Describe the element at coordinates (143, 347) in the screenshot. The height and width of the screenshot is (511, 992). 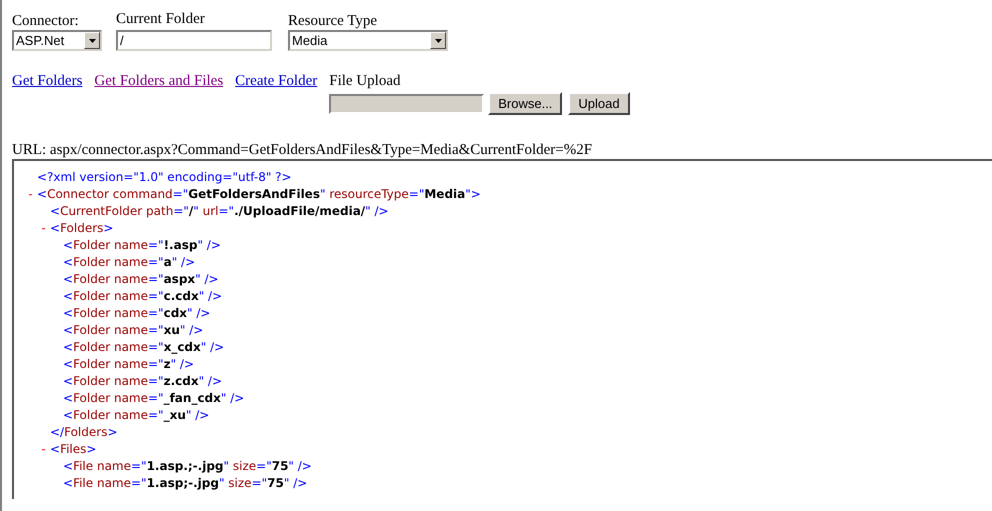
I see `xml-line: <Folder name="x_cdx" />` at that location.